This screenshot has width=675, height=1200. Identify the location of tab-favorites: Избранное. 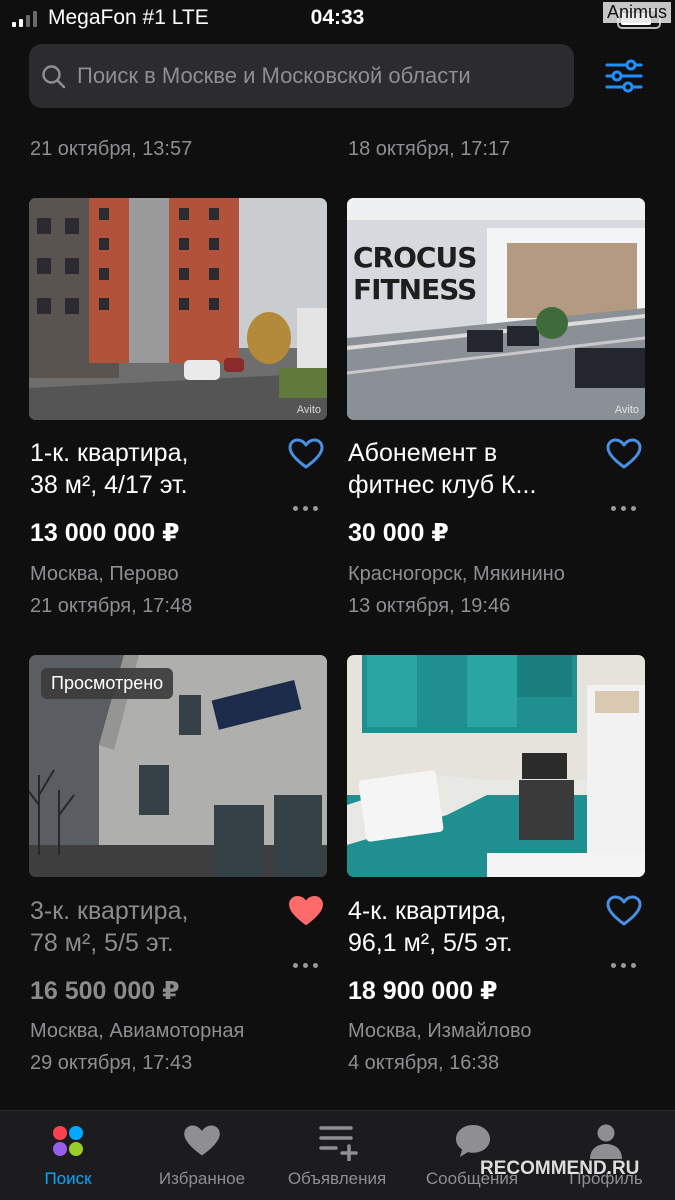
(202, 1155).